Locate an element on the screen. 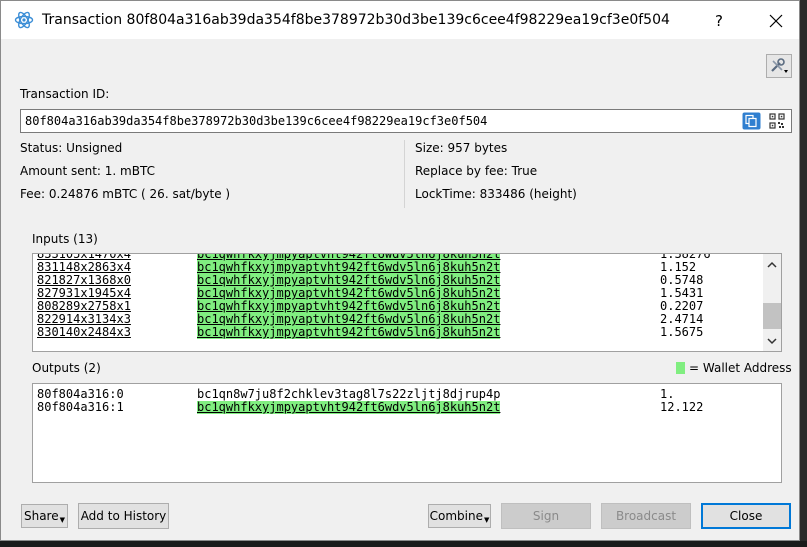 The image size is (807, 547). status-text: Status: Unsigned is located at coordinates (71, 148).